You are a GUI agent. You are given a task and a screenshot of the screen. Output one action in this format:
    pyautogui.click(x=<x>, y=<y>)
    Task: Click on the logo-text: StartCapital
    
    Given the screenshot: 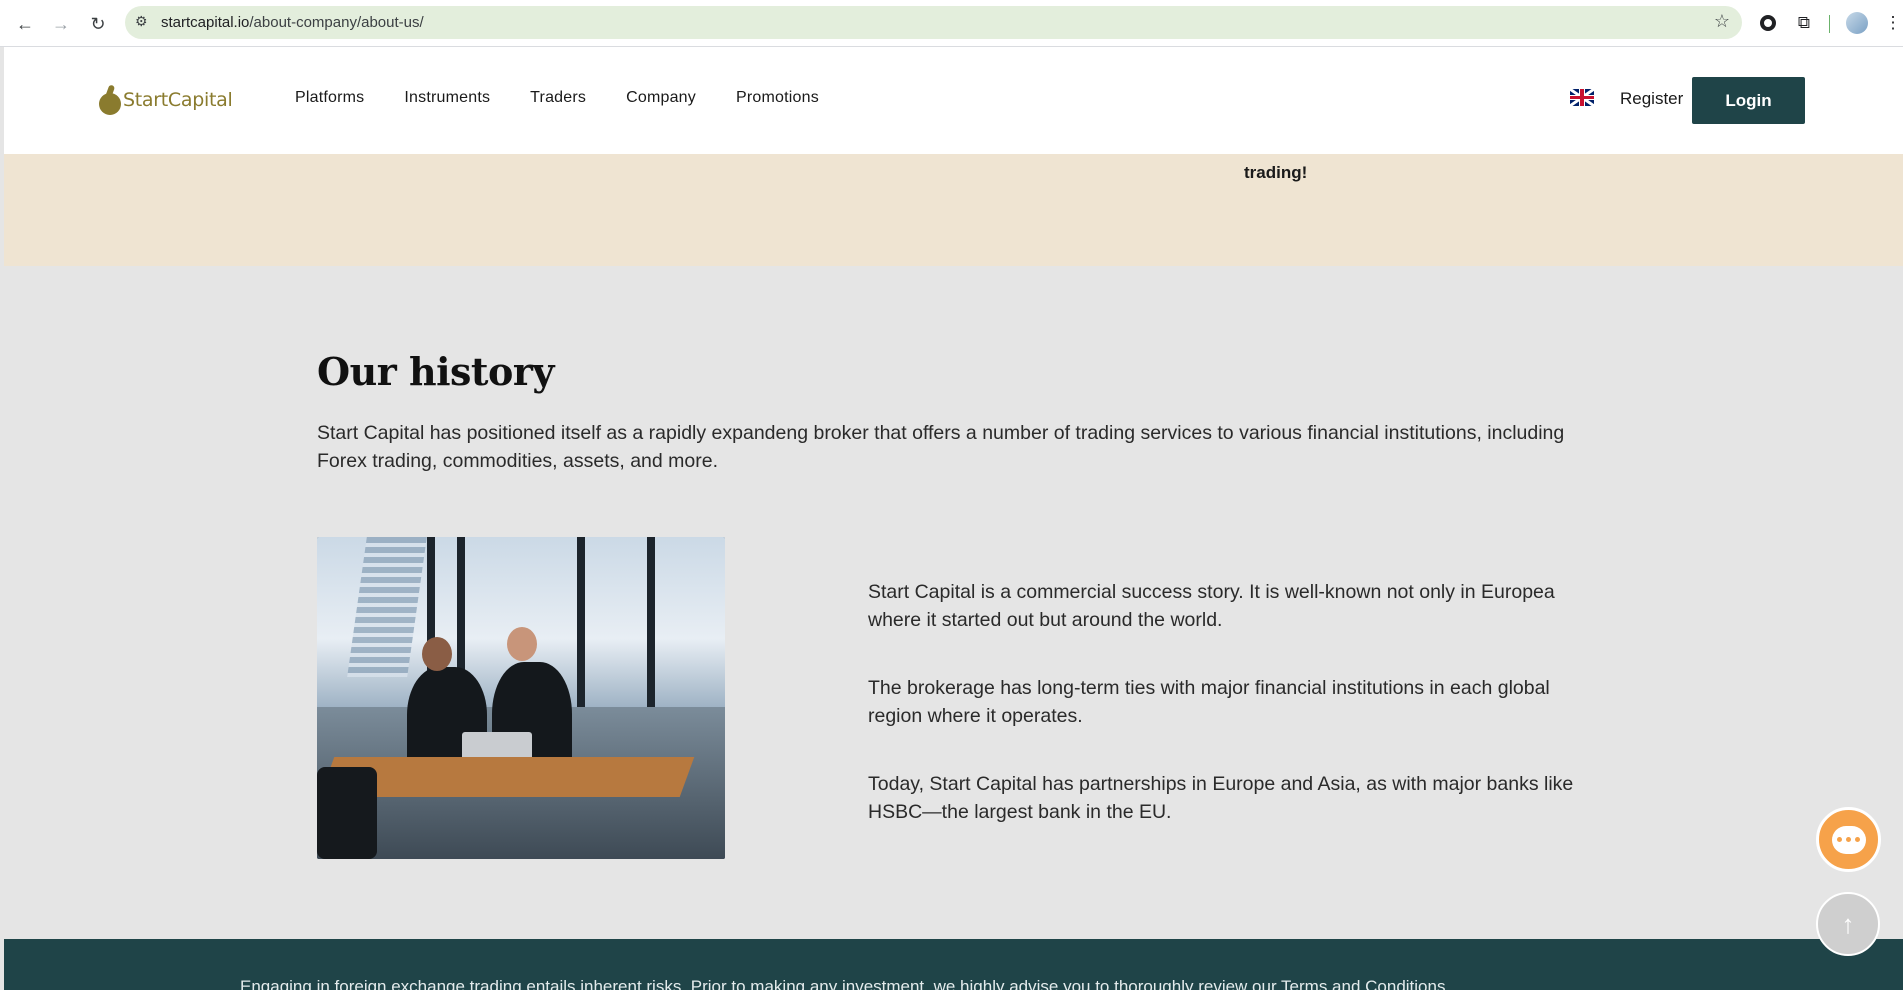 What is the action you would take?
    pyautogui.click(x=178, y=100)
    